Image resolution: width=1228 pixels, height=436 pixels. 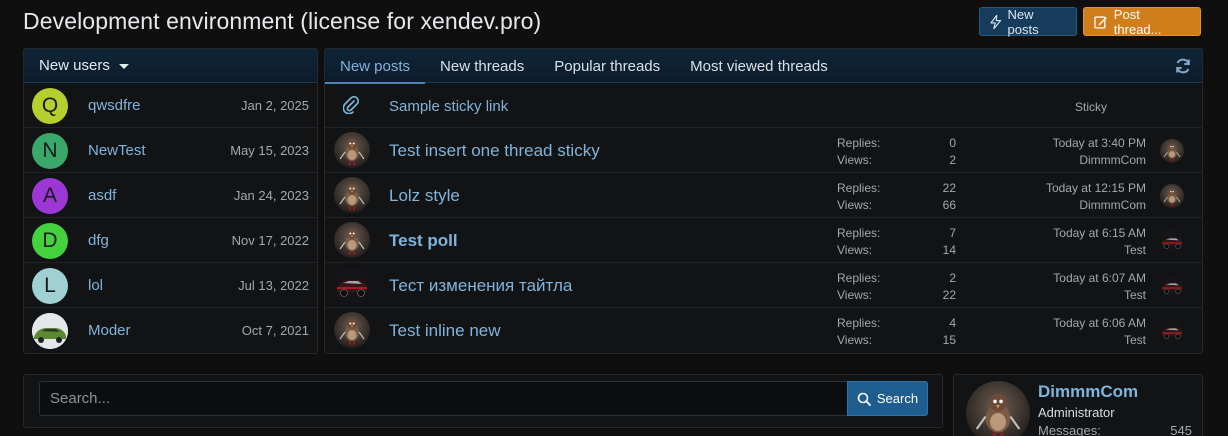 I want to click on thread-title-link: Тест изменения тайтла, so click(x=480, y=286).